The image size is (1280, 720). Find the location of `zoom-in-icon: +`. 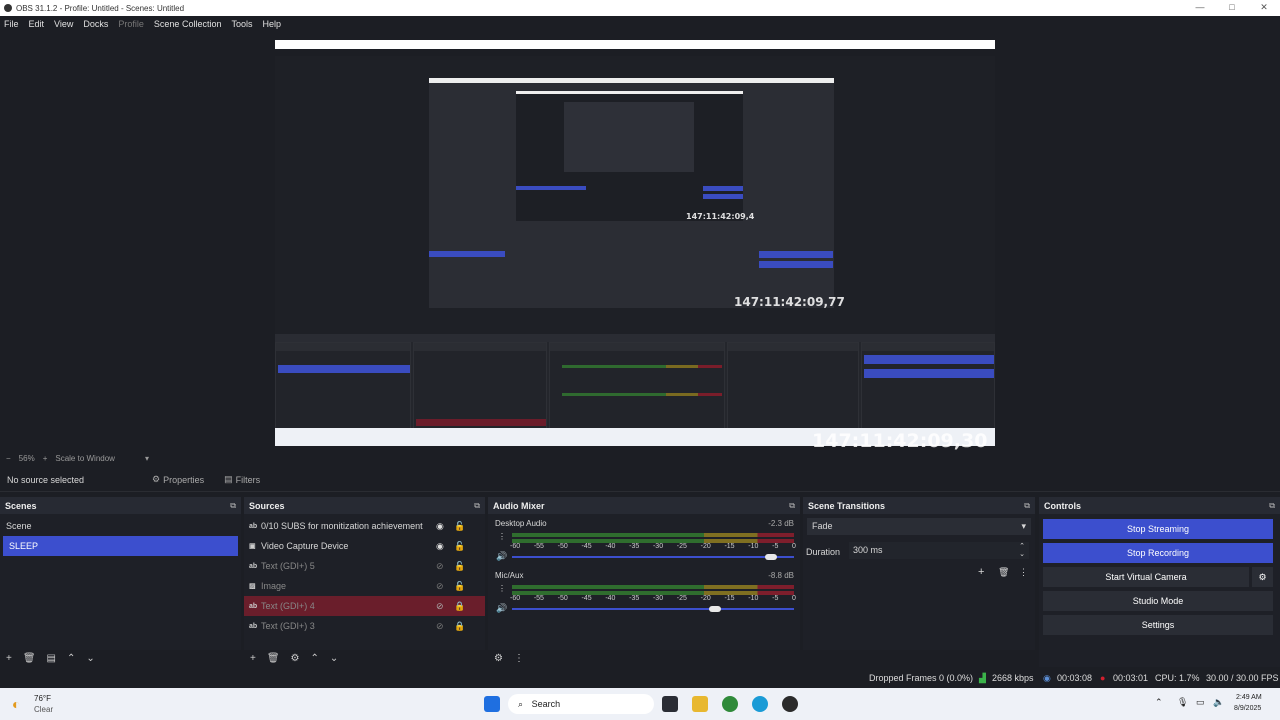

zoom-in-icon: + is located at coordinates (45, 458).